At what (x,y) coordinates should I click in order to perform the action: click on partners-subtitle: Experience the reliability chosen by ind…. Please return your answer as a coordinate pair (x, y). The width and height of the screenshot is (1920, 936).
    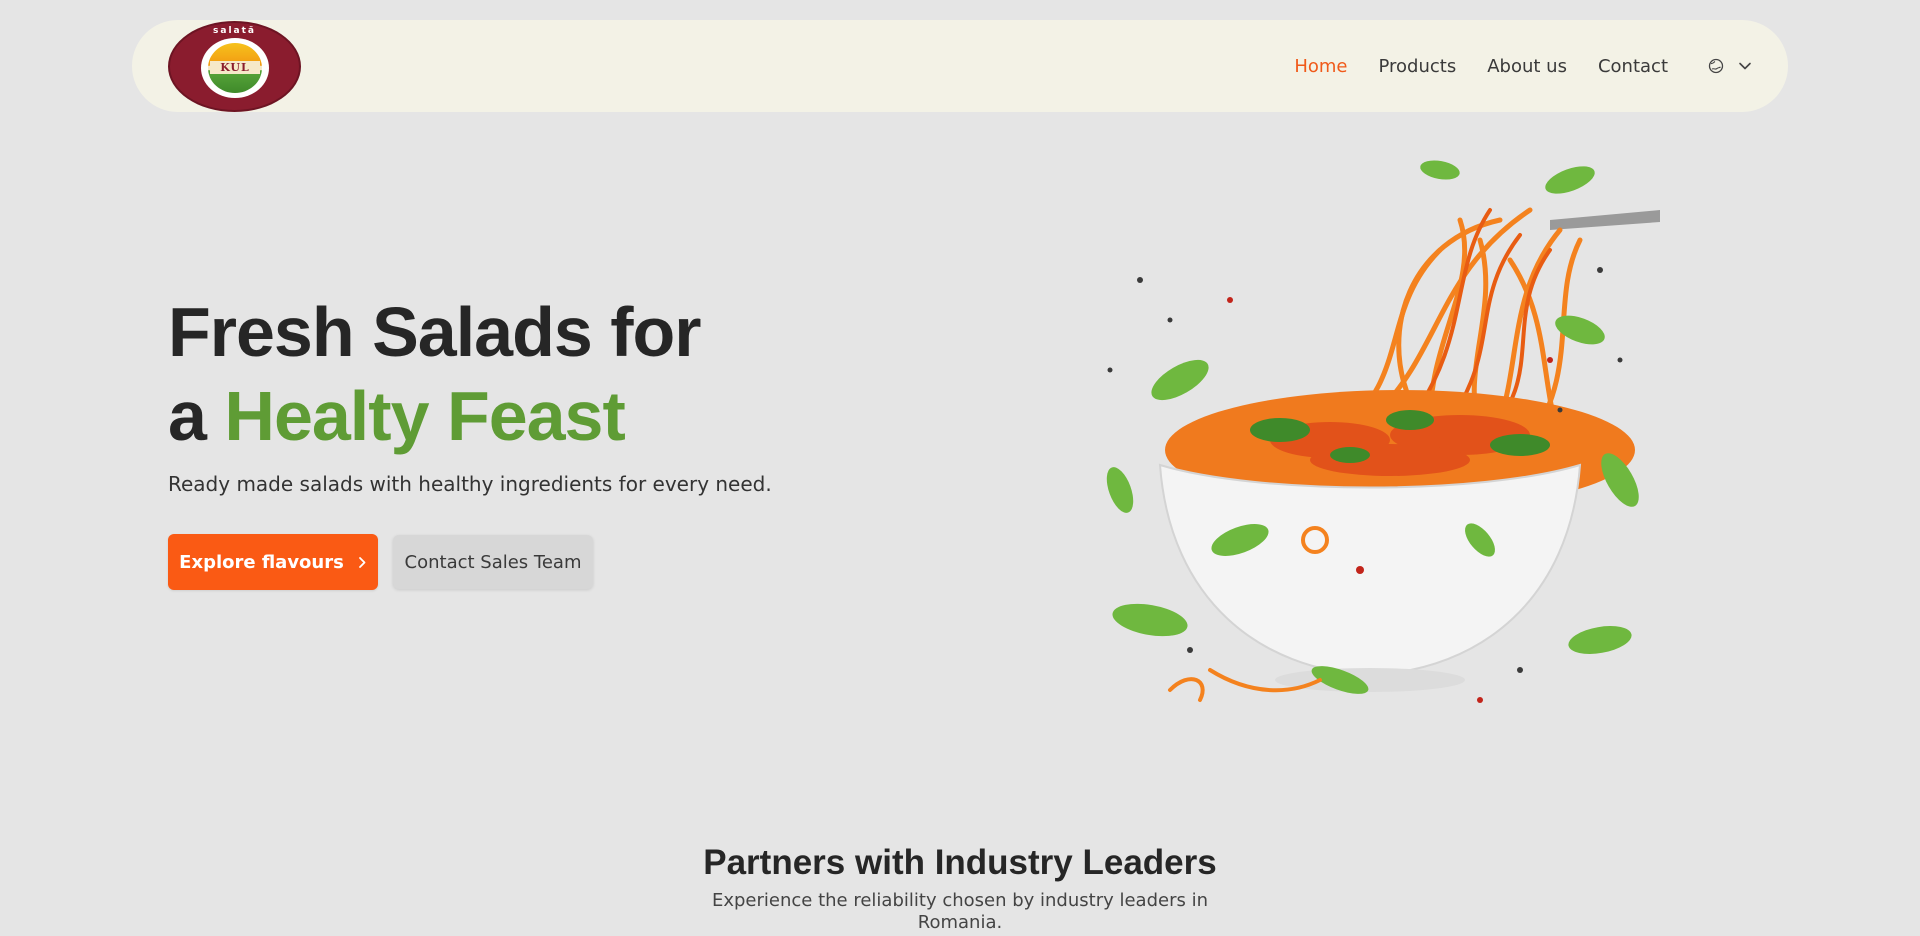
    Looking at the image, I should click on (959, 911).